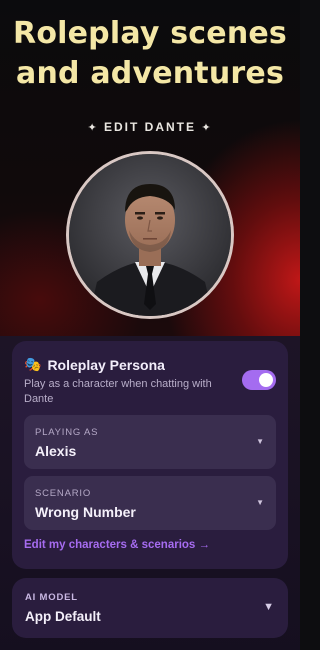 Image resolution: width=320 pixels, height=650 pixels. What do you see at coordinates (63, 616) in the screenshot?
I see `ai-model-value: App Default` at bounding box center [63, 616].